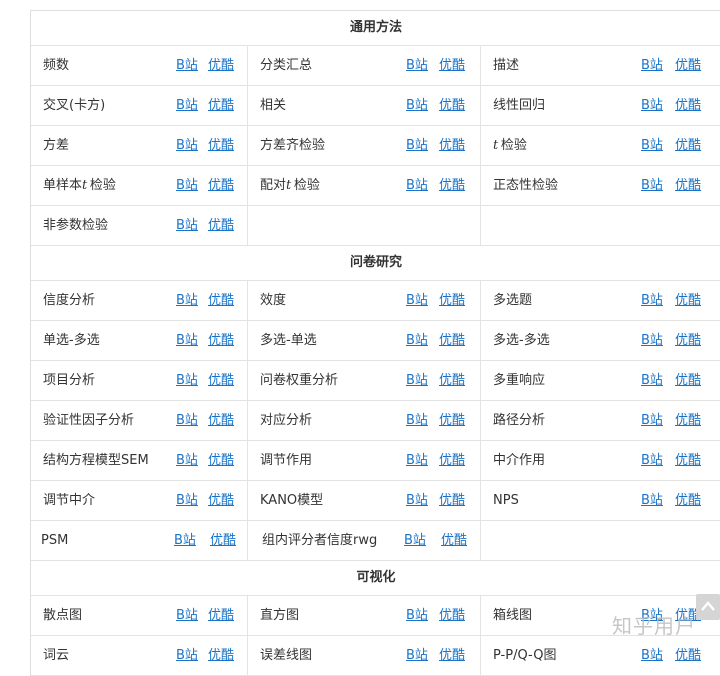  I want to click on method-cell: 路径分析 B站 优酷, so click(600, 420).